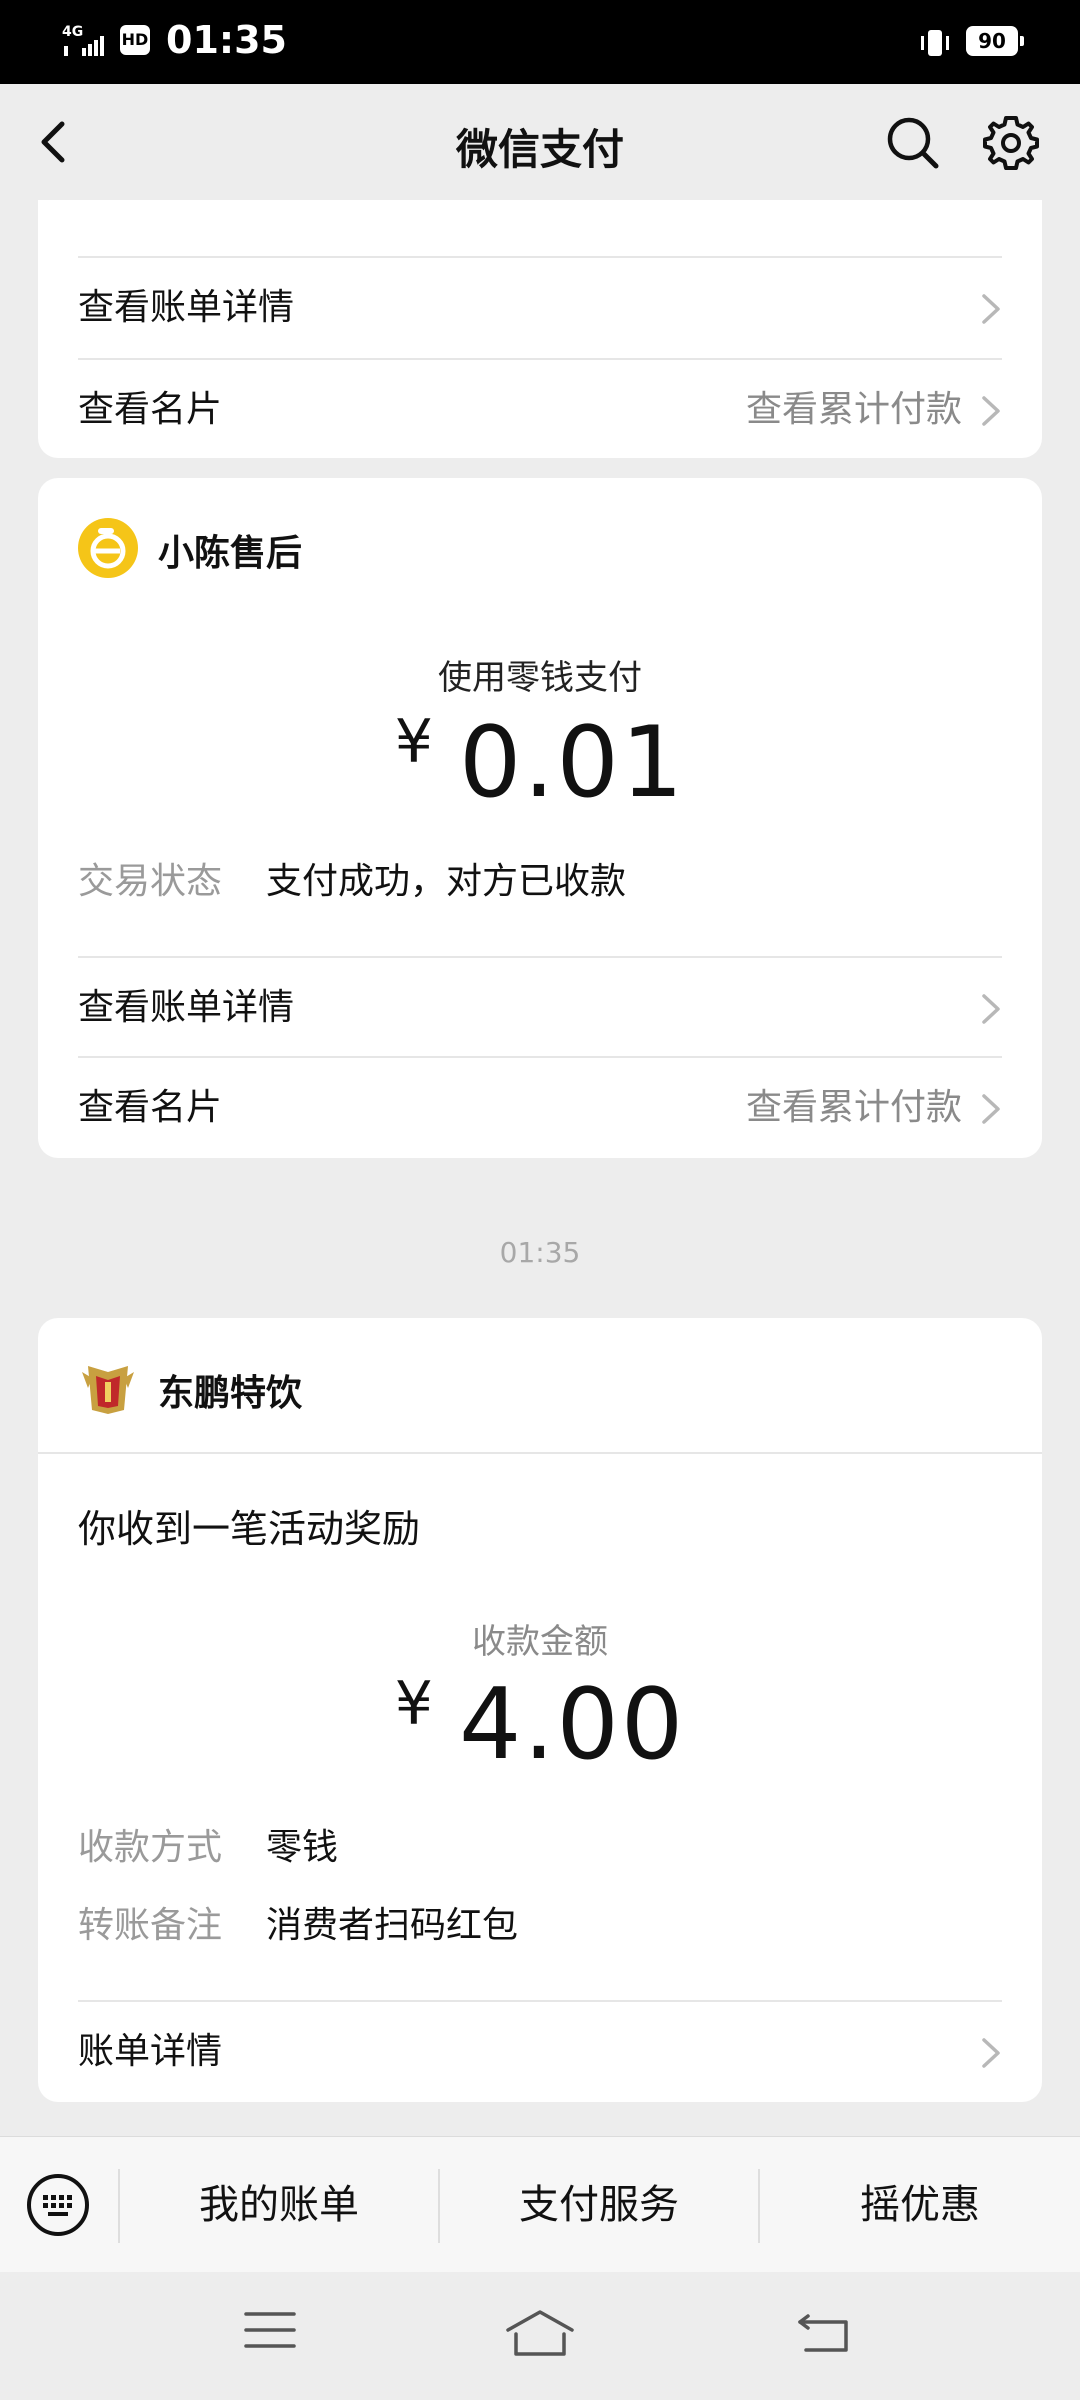  Describe the element at coordinates (392, 1925) in the screenshot. I see `detail-value: 消费者扫码红包` at that location.